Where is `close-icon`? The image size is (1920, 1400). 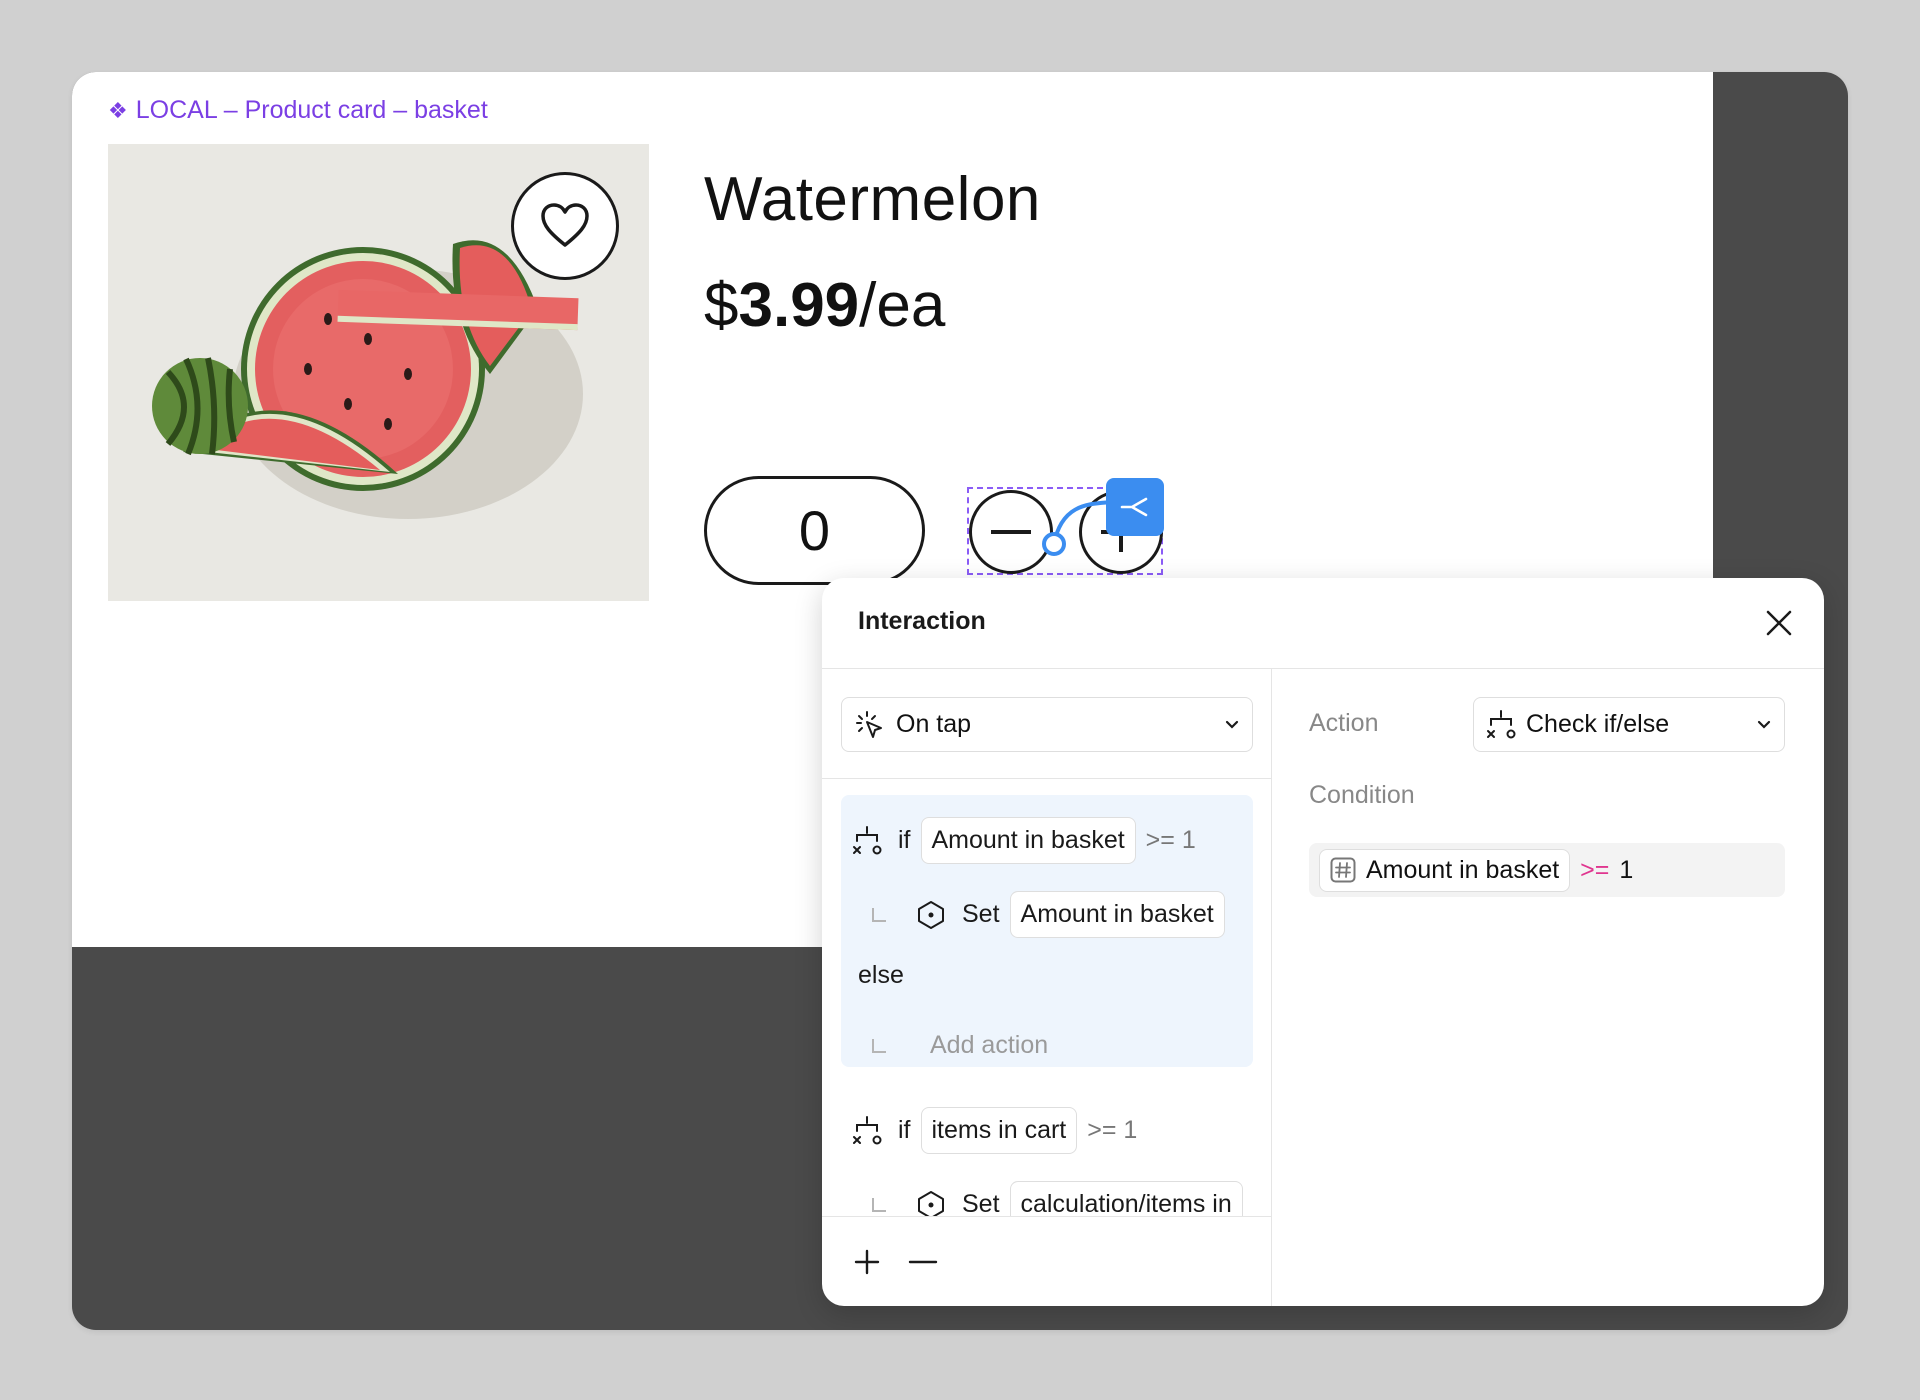
close-icon is located at coordinates (1779, 623).